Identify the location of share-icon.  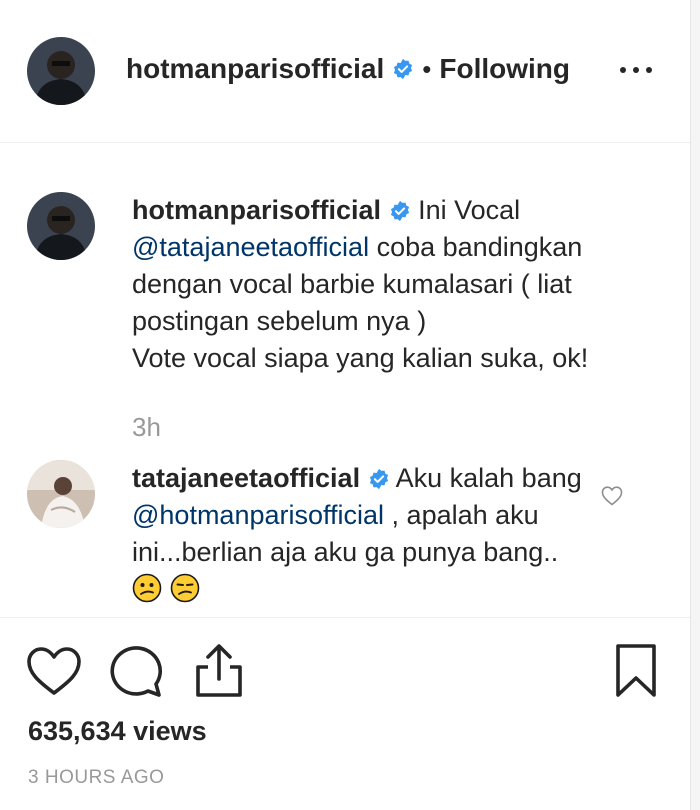
(219, 671).